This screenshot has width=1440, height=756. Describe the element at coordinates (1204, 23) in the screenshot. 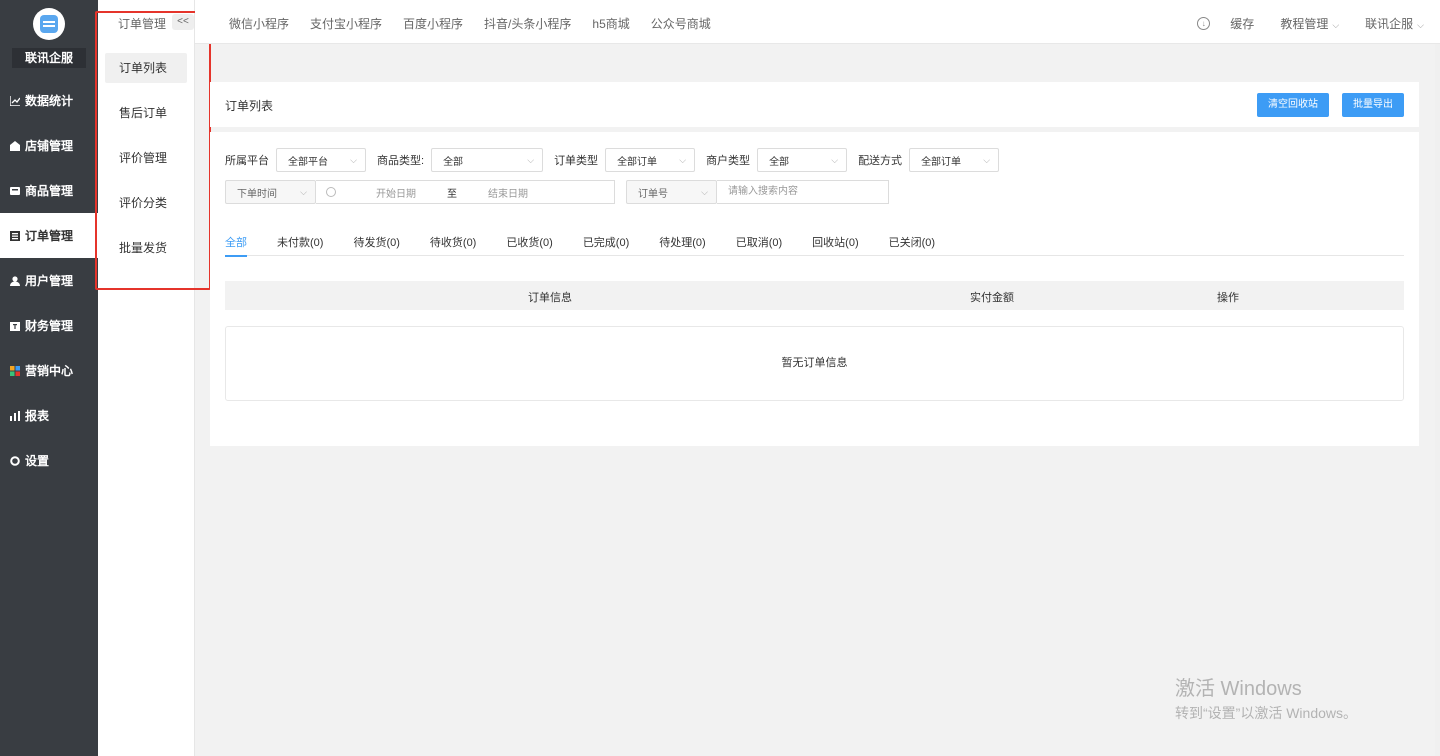

I see `download-icon: ↓` at that location.